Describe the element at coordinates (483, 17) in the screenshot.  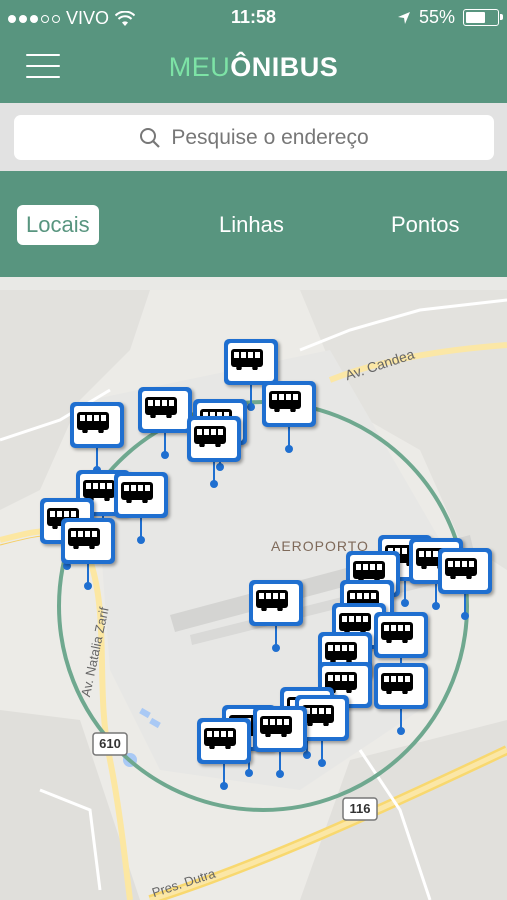
I see `battery-icon` at that location.